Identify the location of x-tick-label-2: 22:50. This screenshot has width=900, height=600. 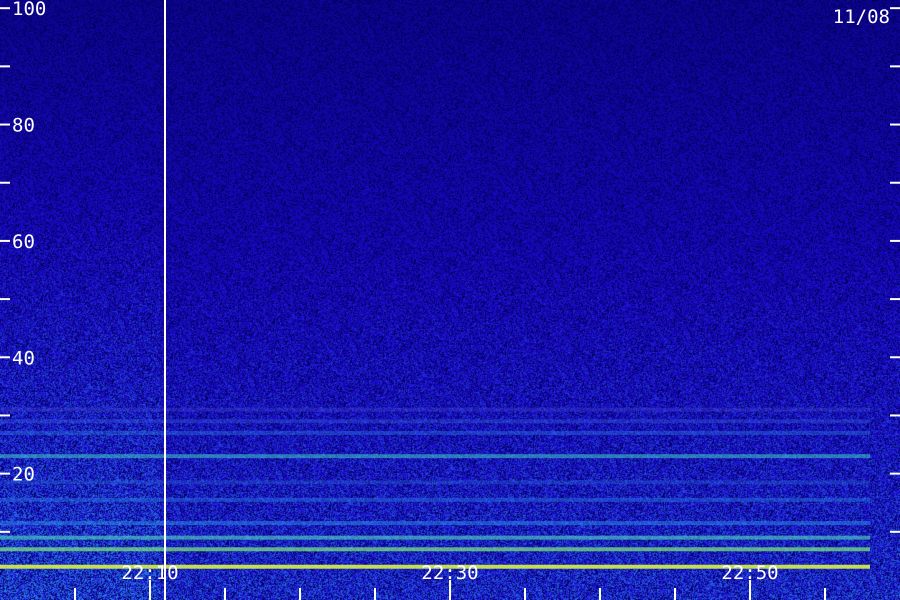
(749, 573).